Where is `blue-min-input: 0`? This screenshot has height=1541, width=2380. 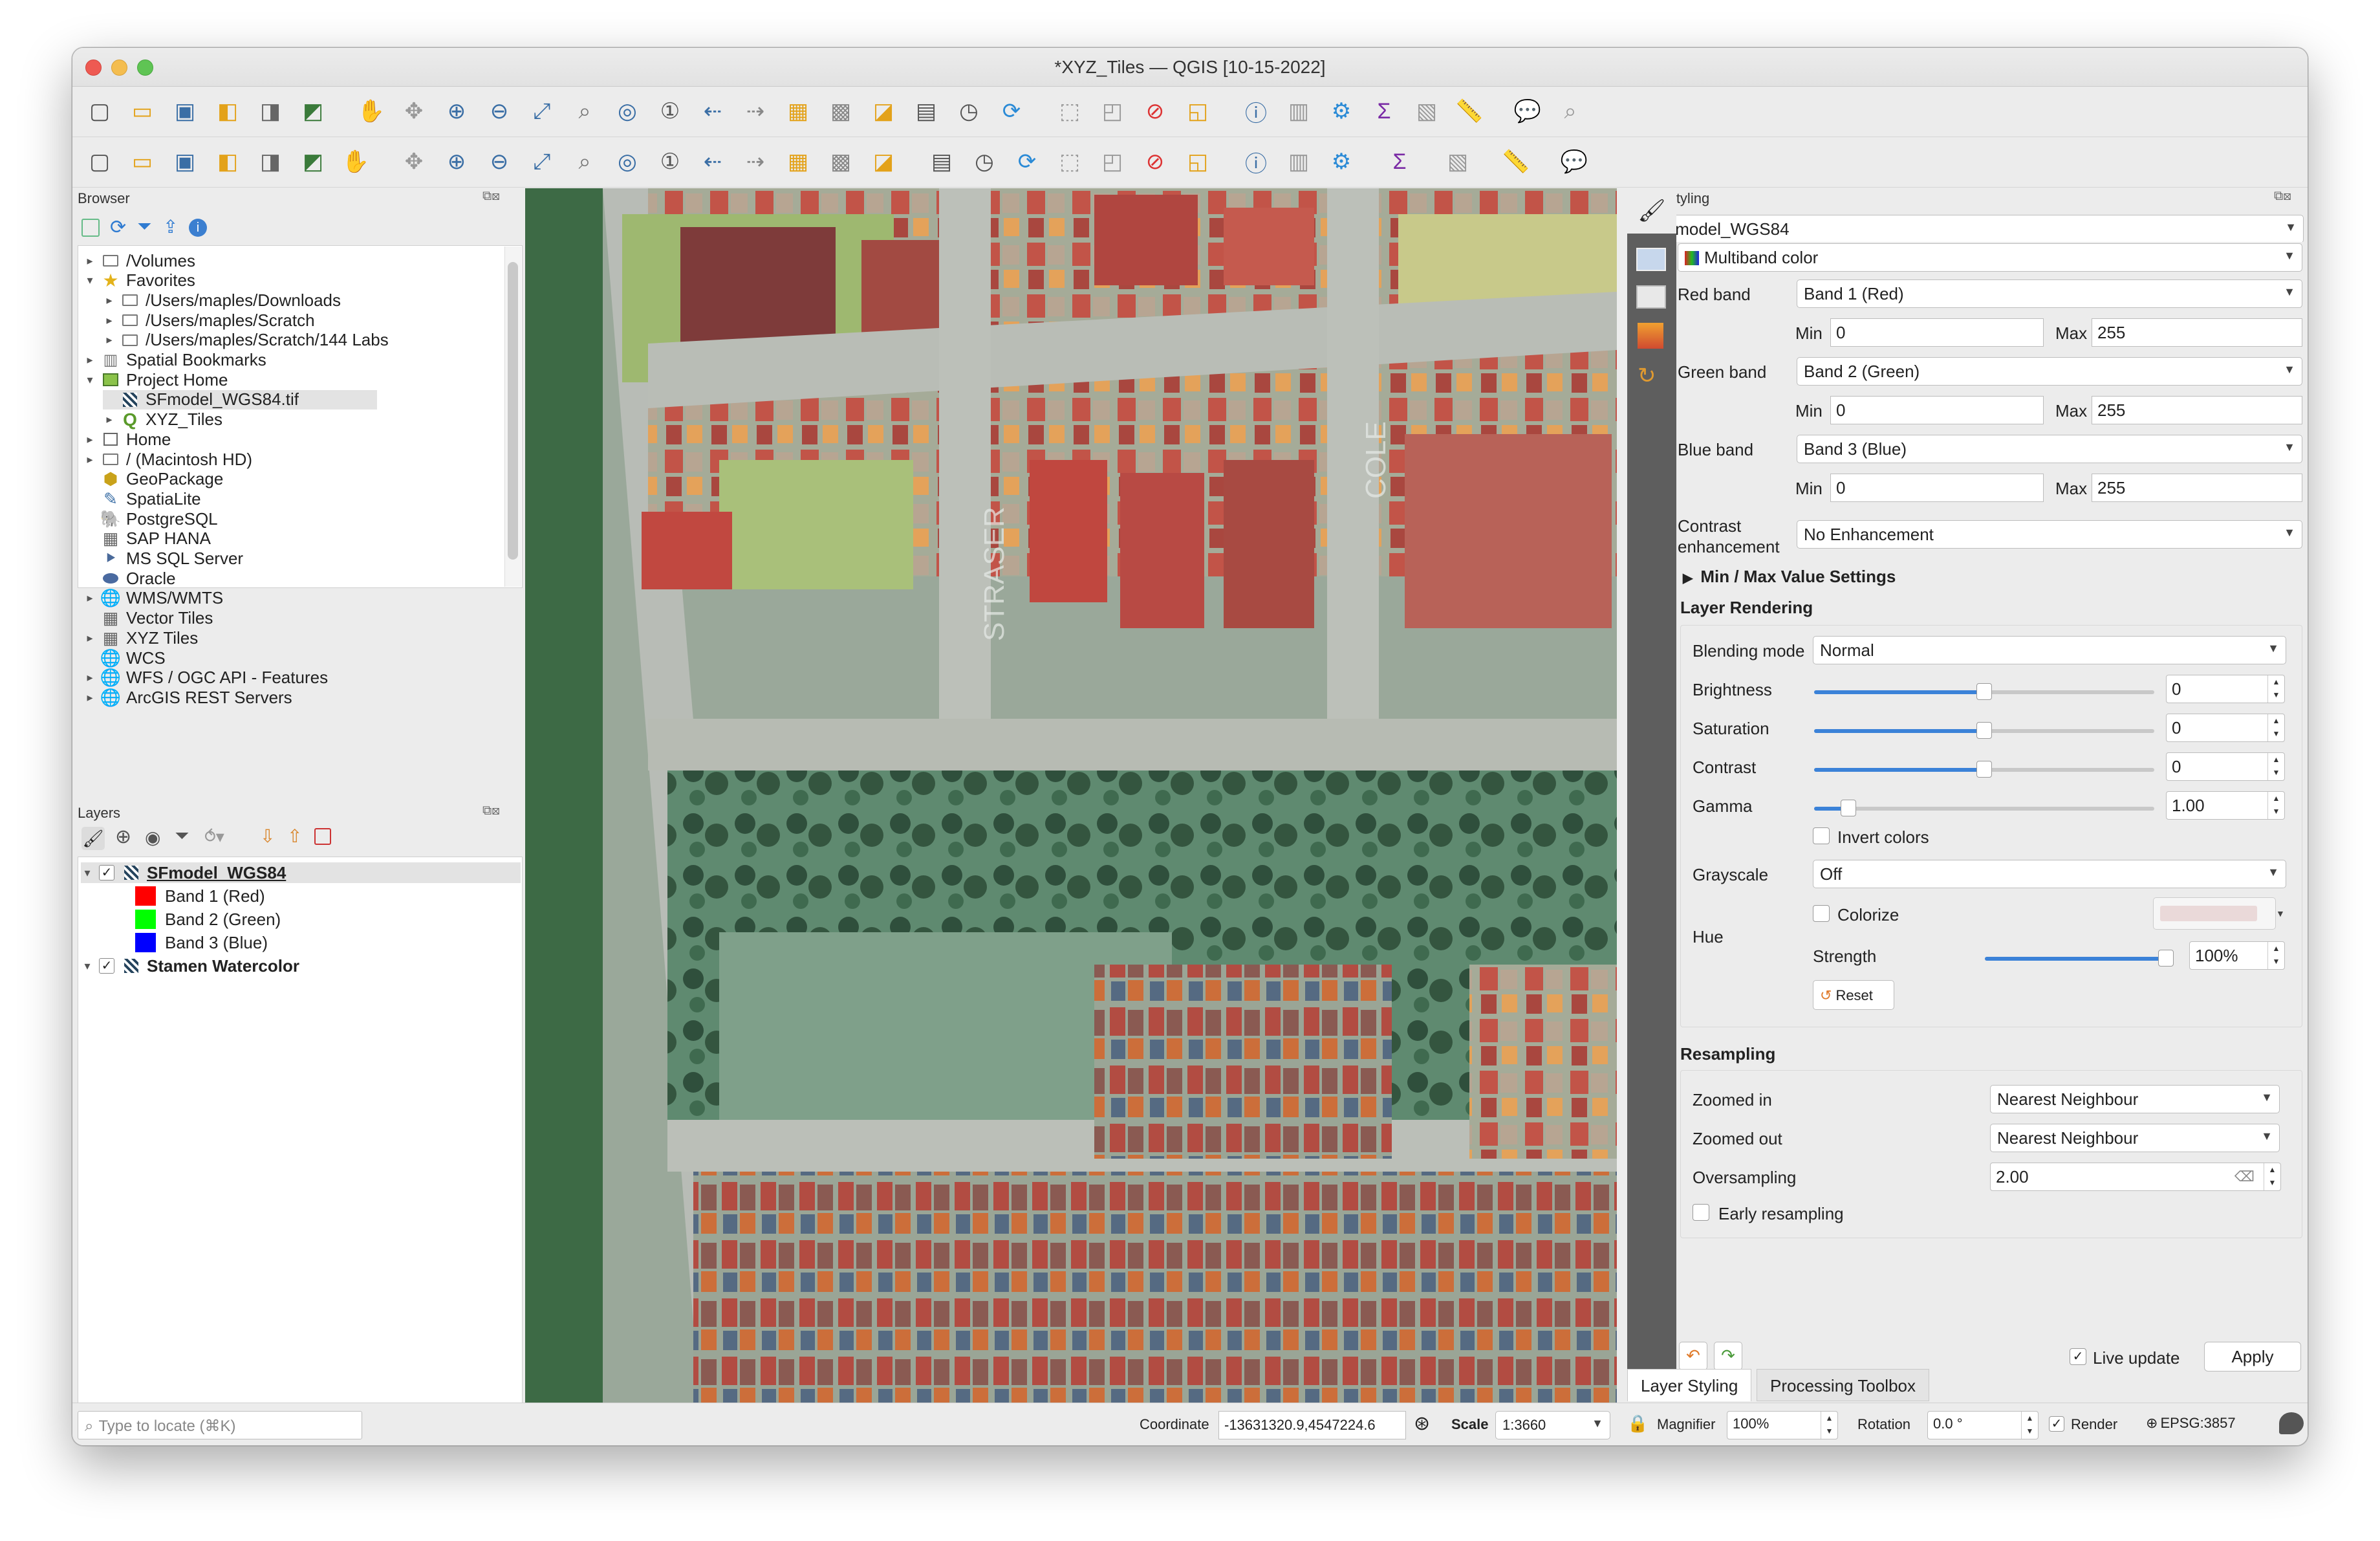 blue-min-input: 0 is located at coordinates (1937, 488).